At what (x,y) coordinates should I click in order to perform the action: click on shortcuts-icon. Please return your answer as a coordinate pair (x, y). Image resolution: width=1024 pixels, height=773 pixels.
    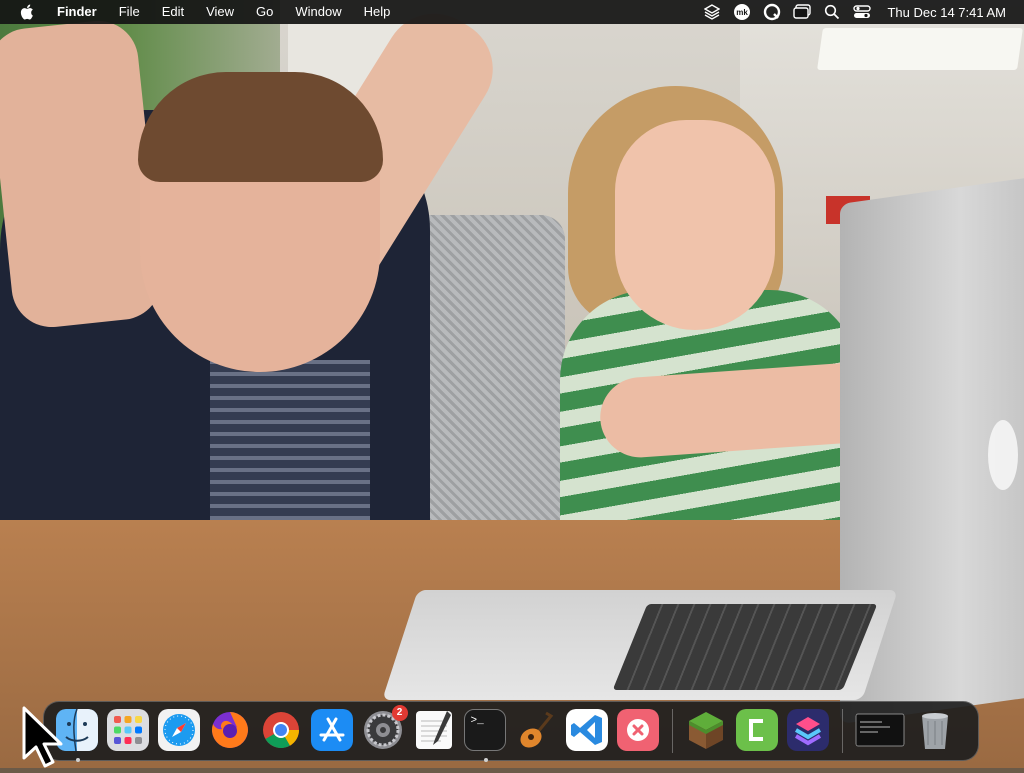
    Looking at the image, I should click on (807, 730).